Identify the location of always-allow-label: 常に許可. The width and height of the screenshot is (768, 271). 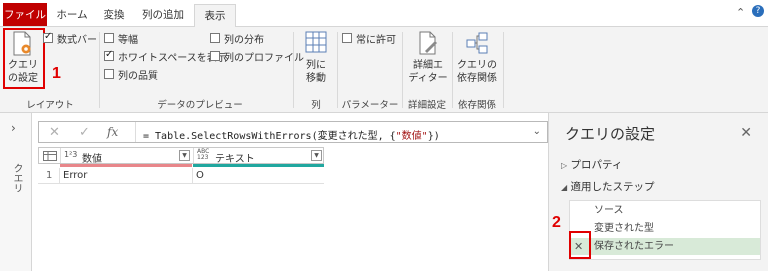
(376, 40).